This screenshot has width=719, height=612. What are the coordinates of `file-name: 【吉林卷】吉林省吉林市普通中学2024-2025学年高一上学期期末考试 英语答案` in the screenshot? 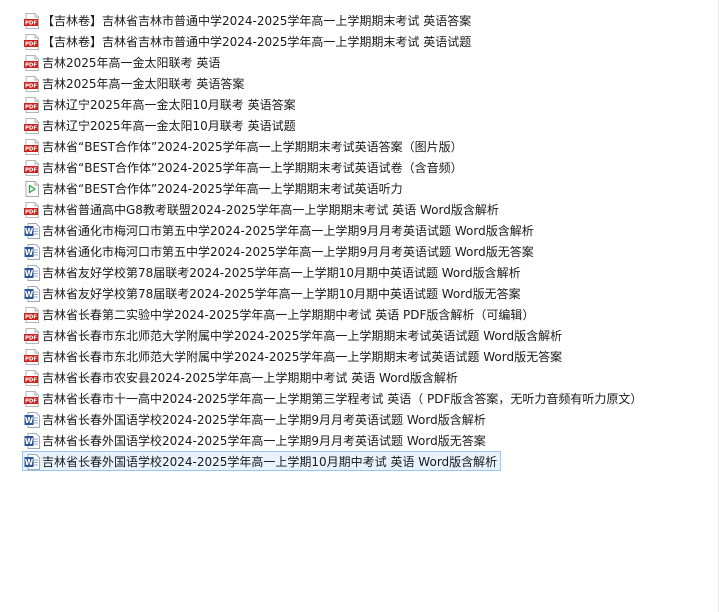 It's located at (257, 20).